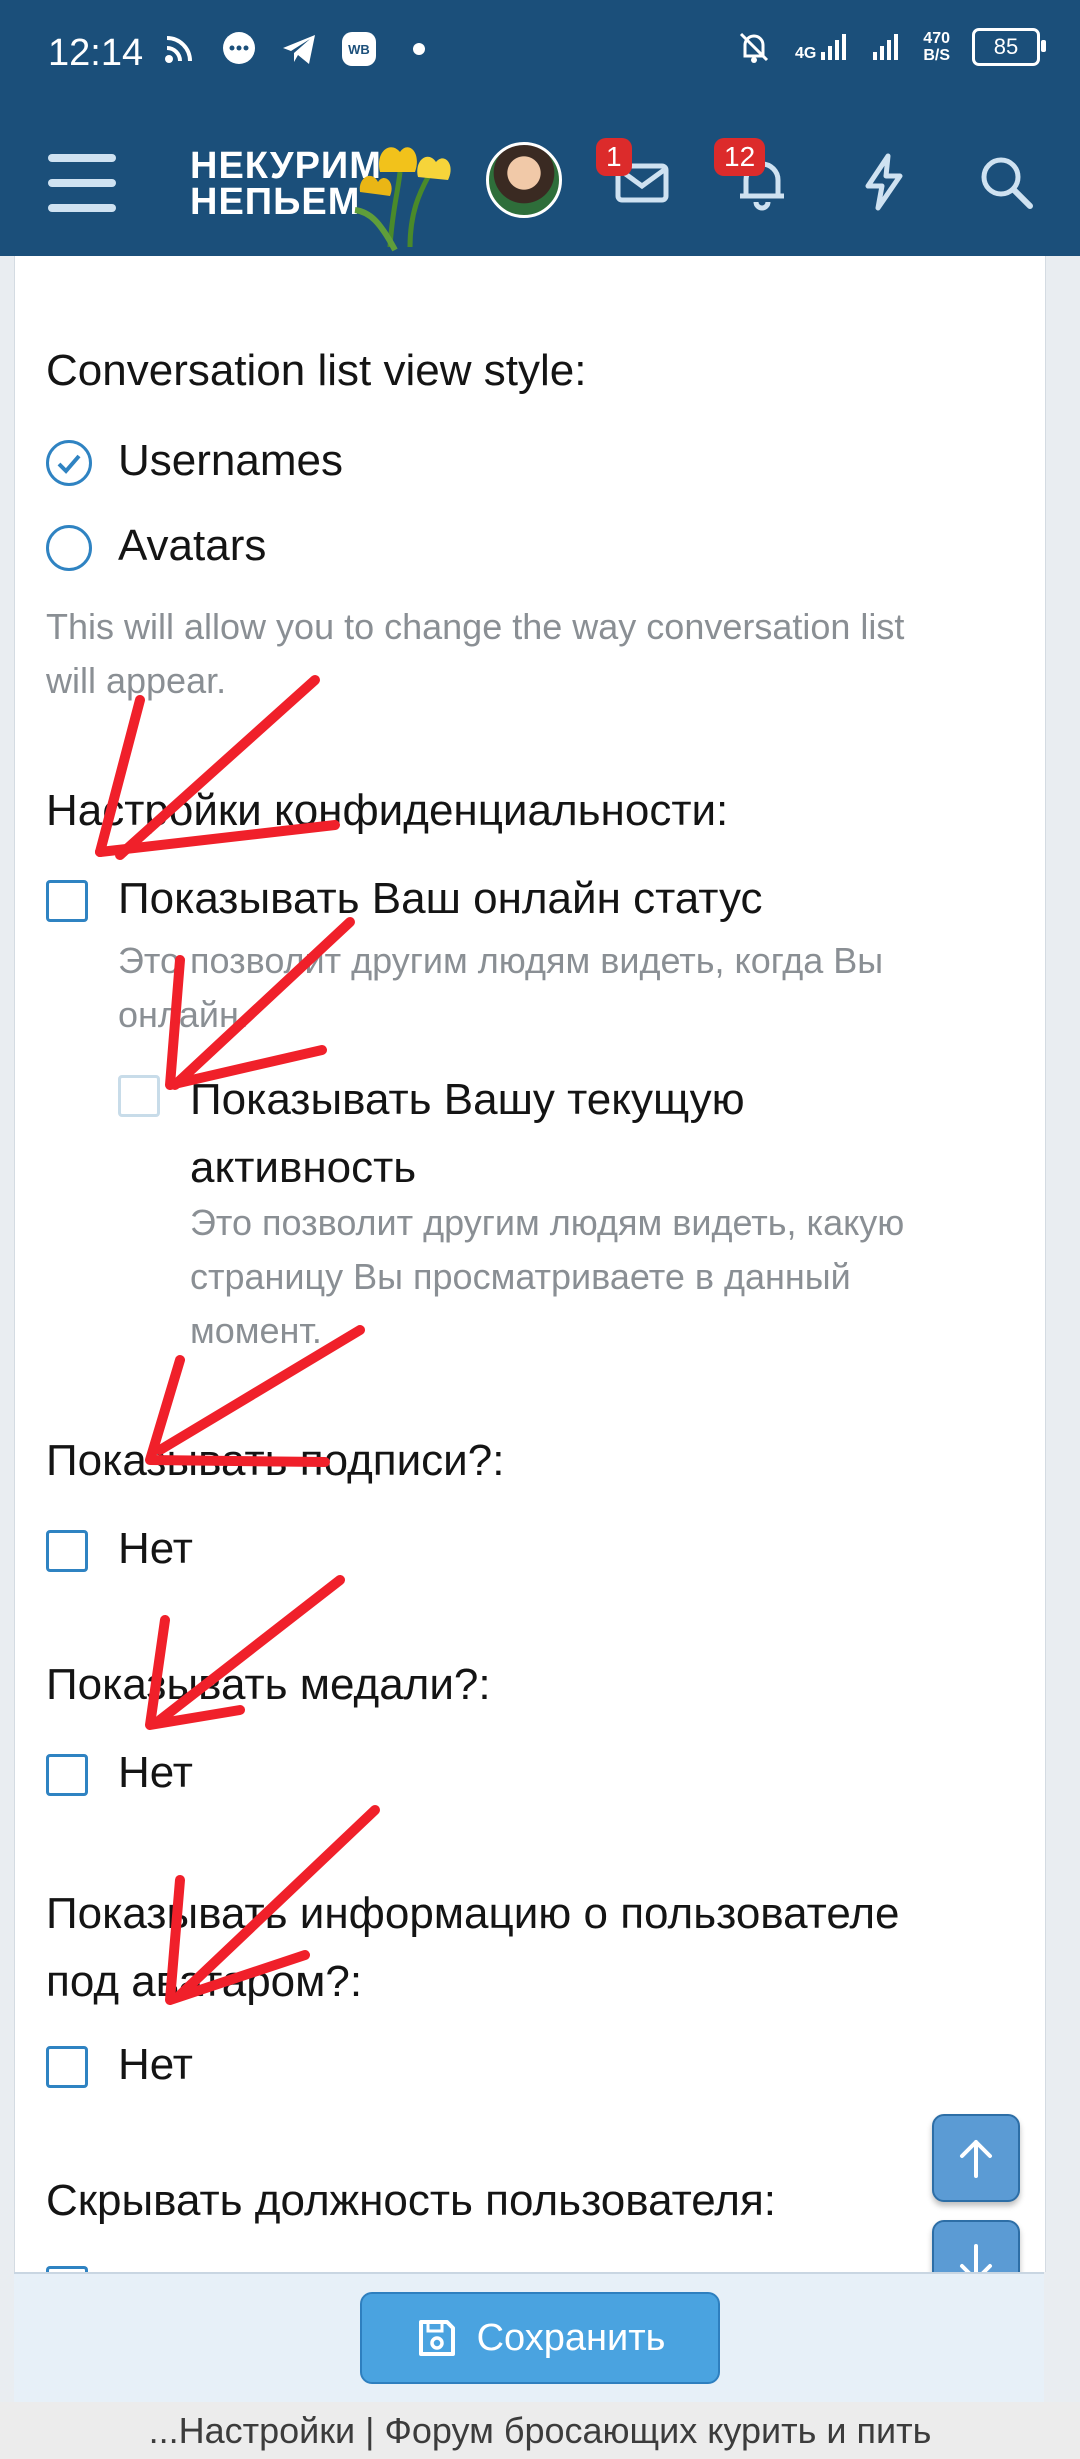  I want to click on tulips-icon, so click(402, 199).